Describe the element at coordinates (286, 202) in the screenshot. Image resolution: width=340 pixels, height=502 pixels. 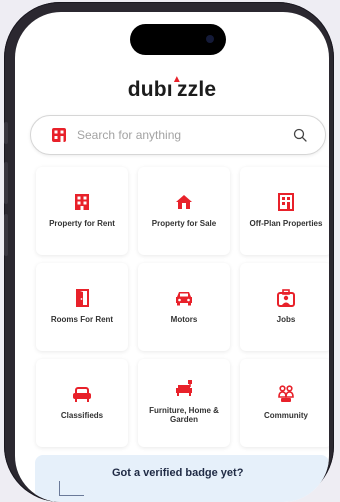
I see `plan-building-icon` at that location.